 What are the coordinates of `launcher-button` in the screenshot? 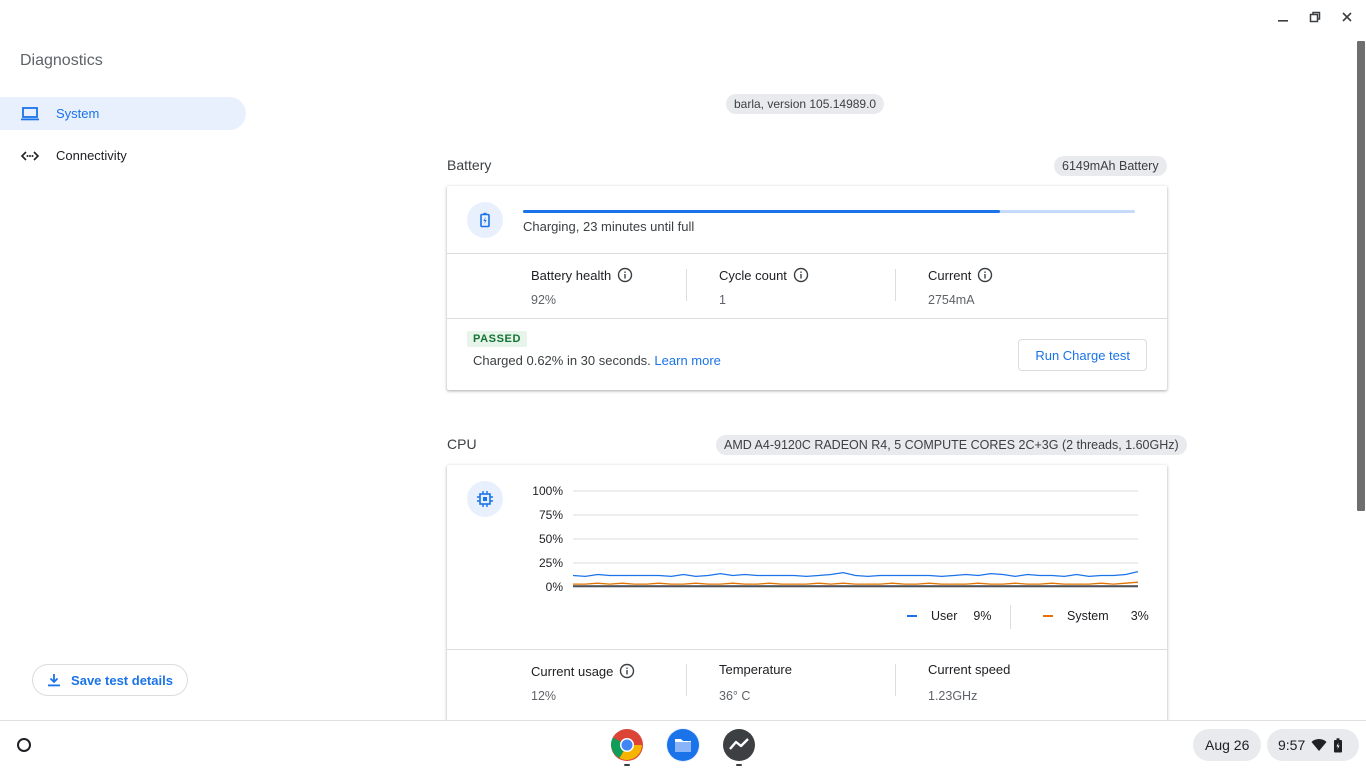 It's located at (24, 745).